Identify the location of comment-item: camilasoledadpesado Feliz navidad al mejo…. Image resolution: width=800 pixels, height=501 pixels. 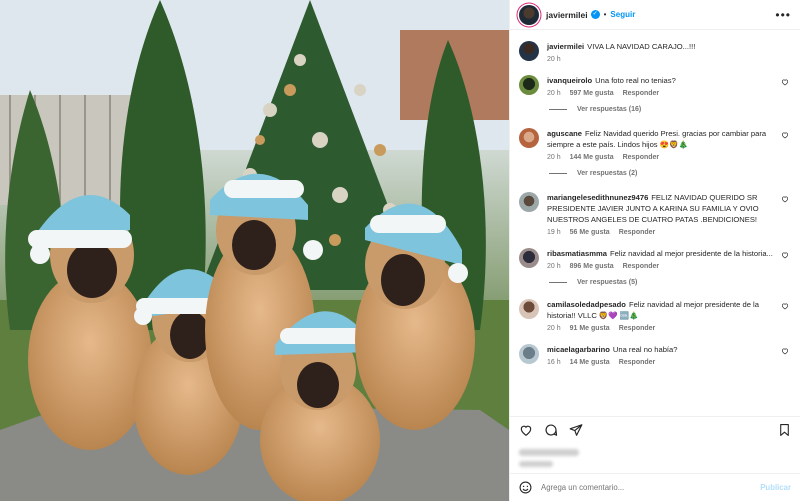
(655, 315).